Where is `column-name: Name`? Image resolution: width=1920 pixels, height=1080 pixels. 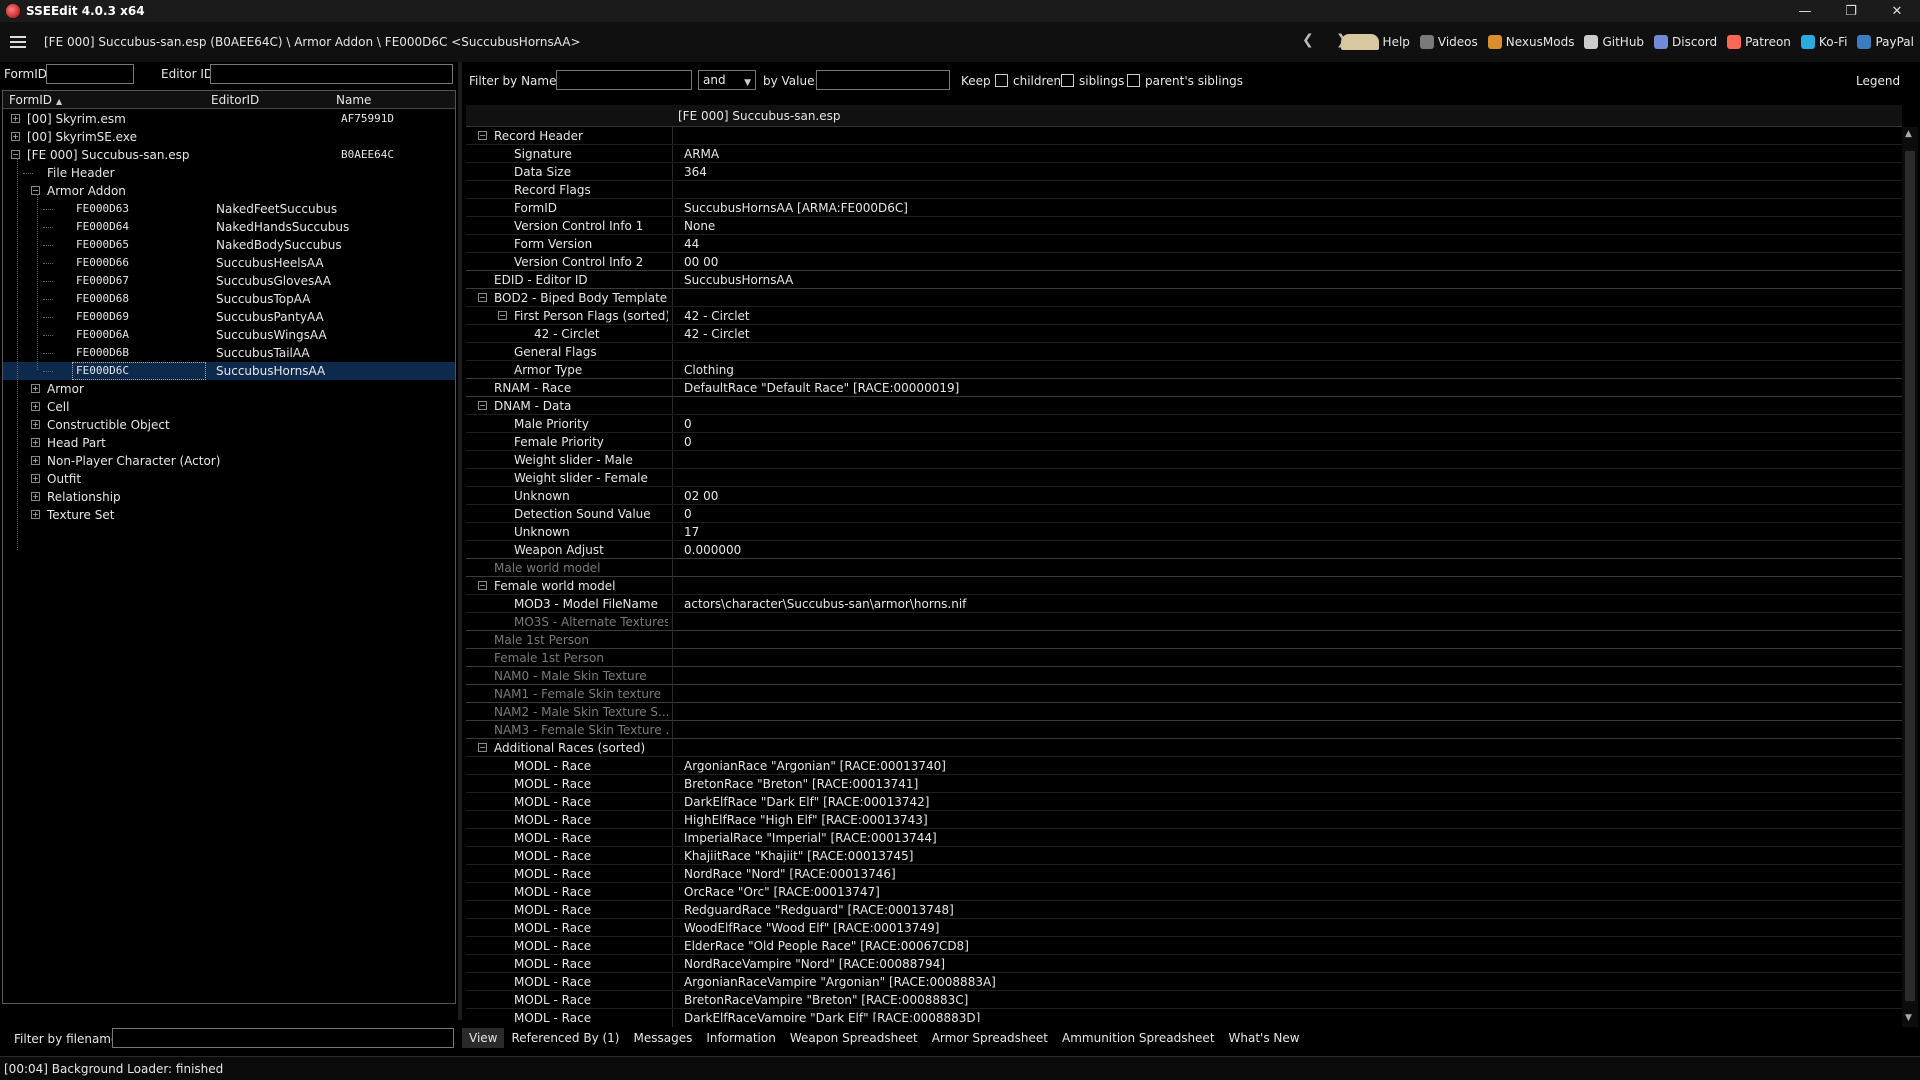 column-name: Name is located at coordinates (353, 100).